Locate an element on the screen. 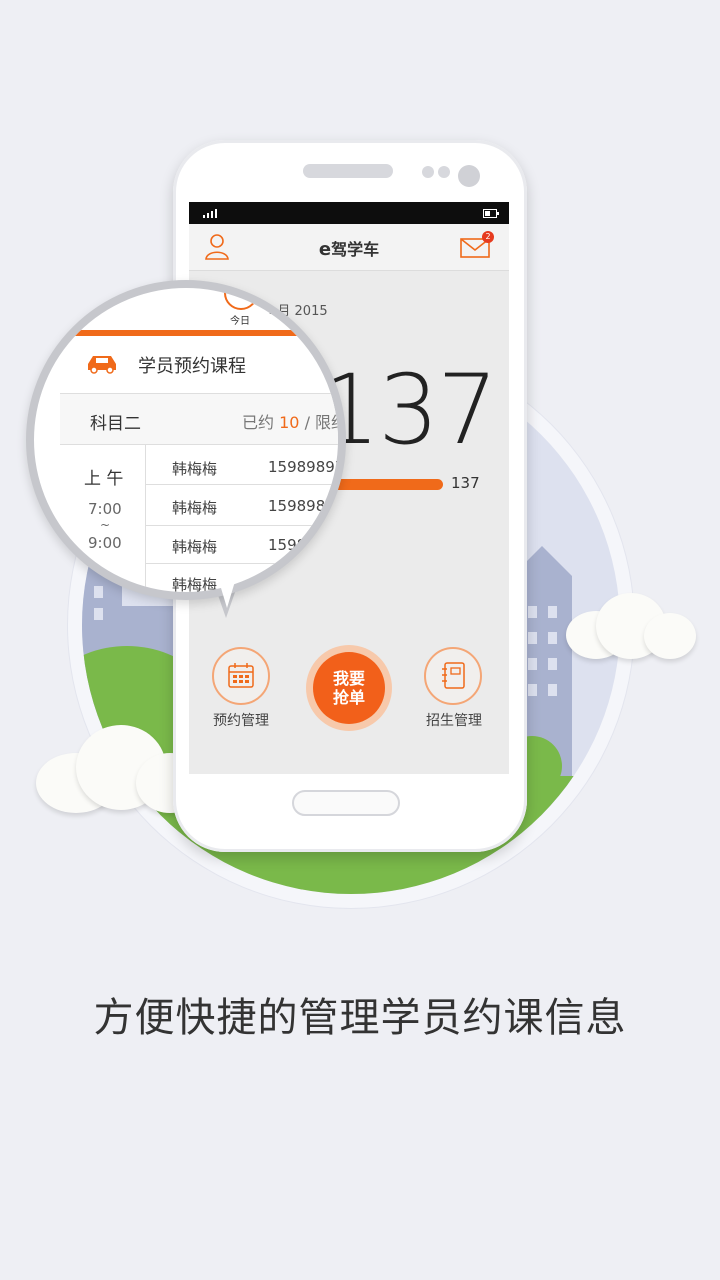 This screenshot has height=1280, width=720. phone-speaker is located at coordinates (348, 171).